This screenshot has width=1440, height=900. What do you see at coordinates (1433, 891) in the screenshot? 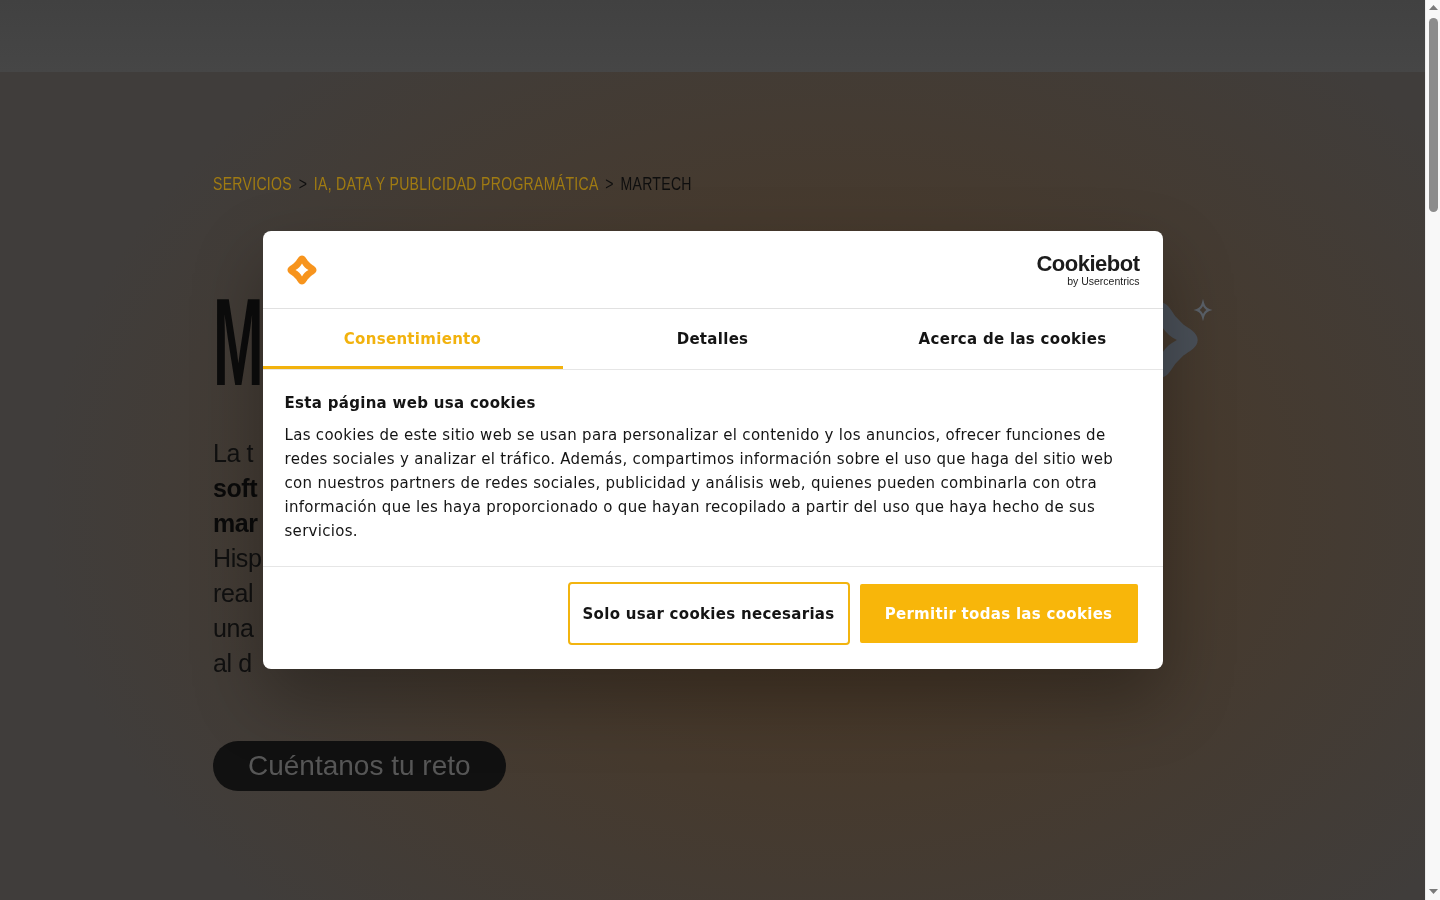
I see `scroll-down-arrow-icon` at bounding box center [1433, 891].